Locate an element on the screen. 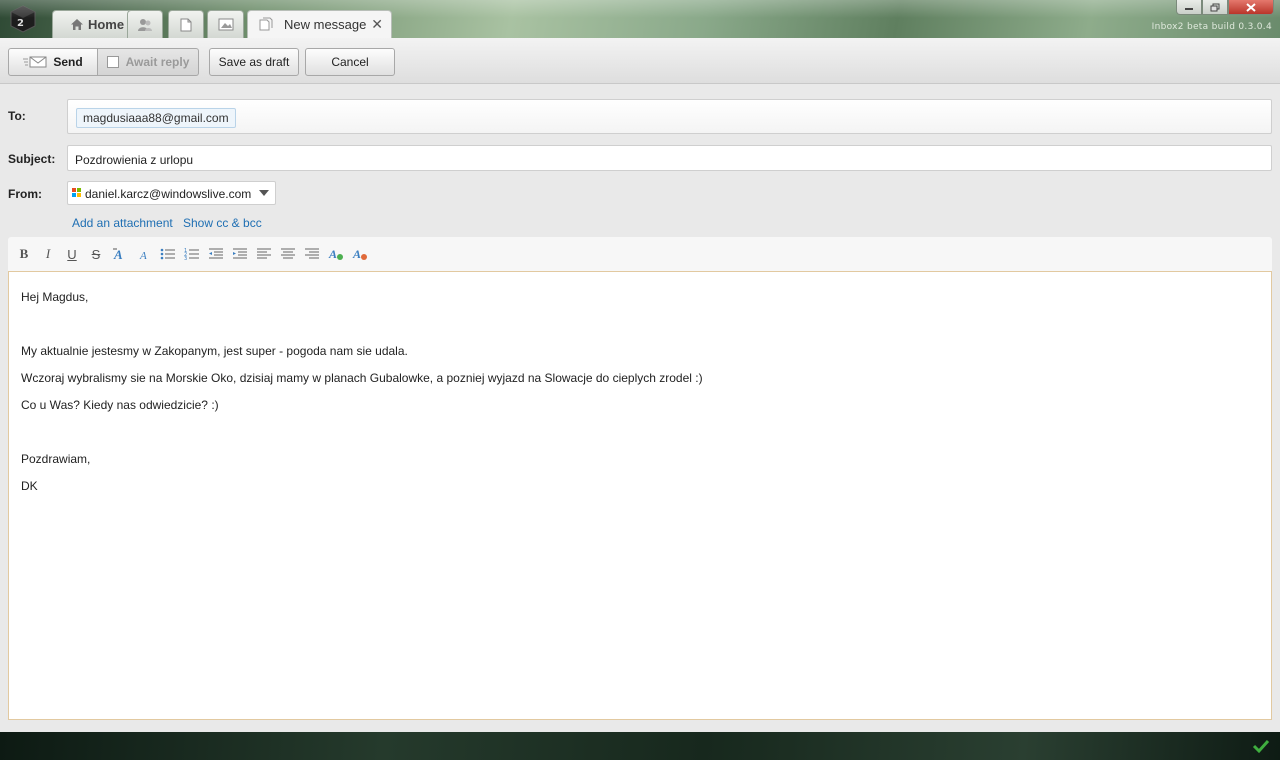 The height and width of the screenshot is (760, 1280). font-size-decrease-button: A is located at coordinates (144, 254).